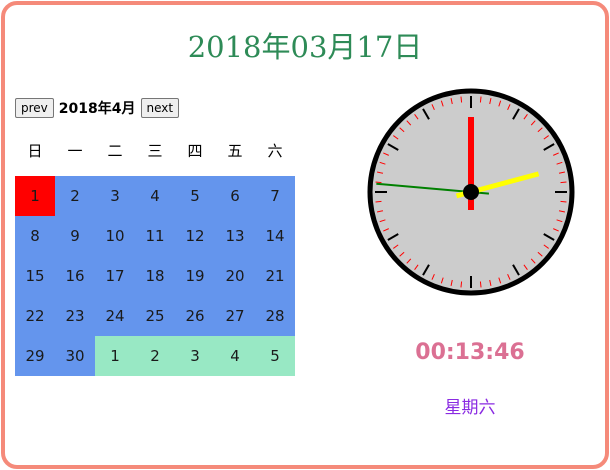 The image size is (610, 470). What do you see at coordinates (235, 151) in the screenshot?
I see `weekday-fri: 五` at bounding box center [235, 151].